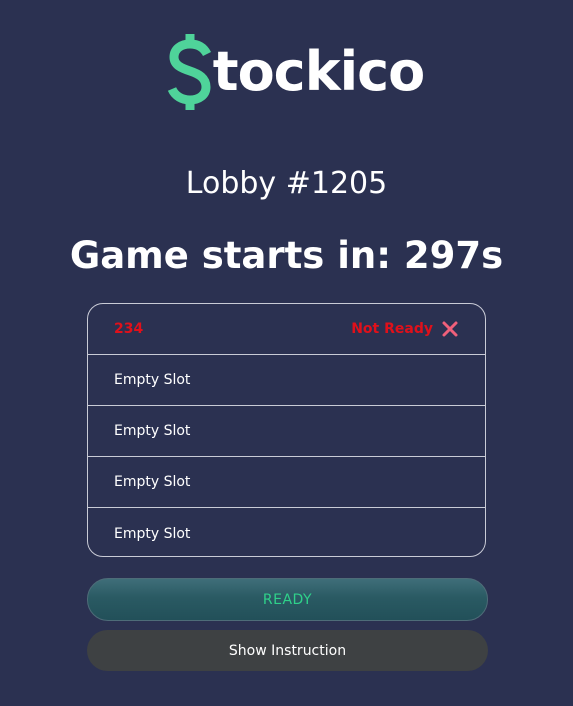 The image size is (573, 706). I want to click on player-name: 234, so click(129, 329).